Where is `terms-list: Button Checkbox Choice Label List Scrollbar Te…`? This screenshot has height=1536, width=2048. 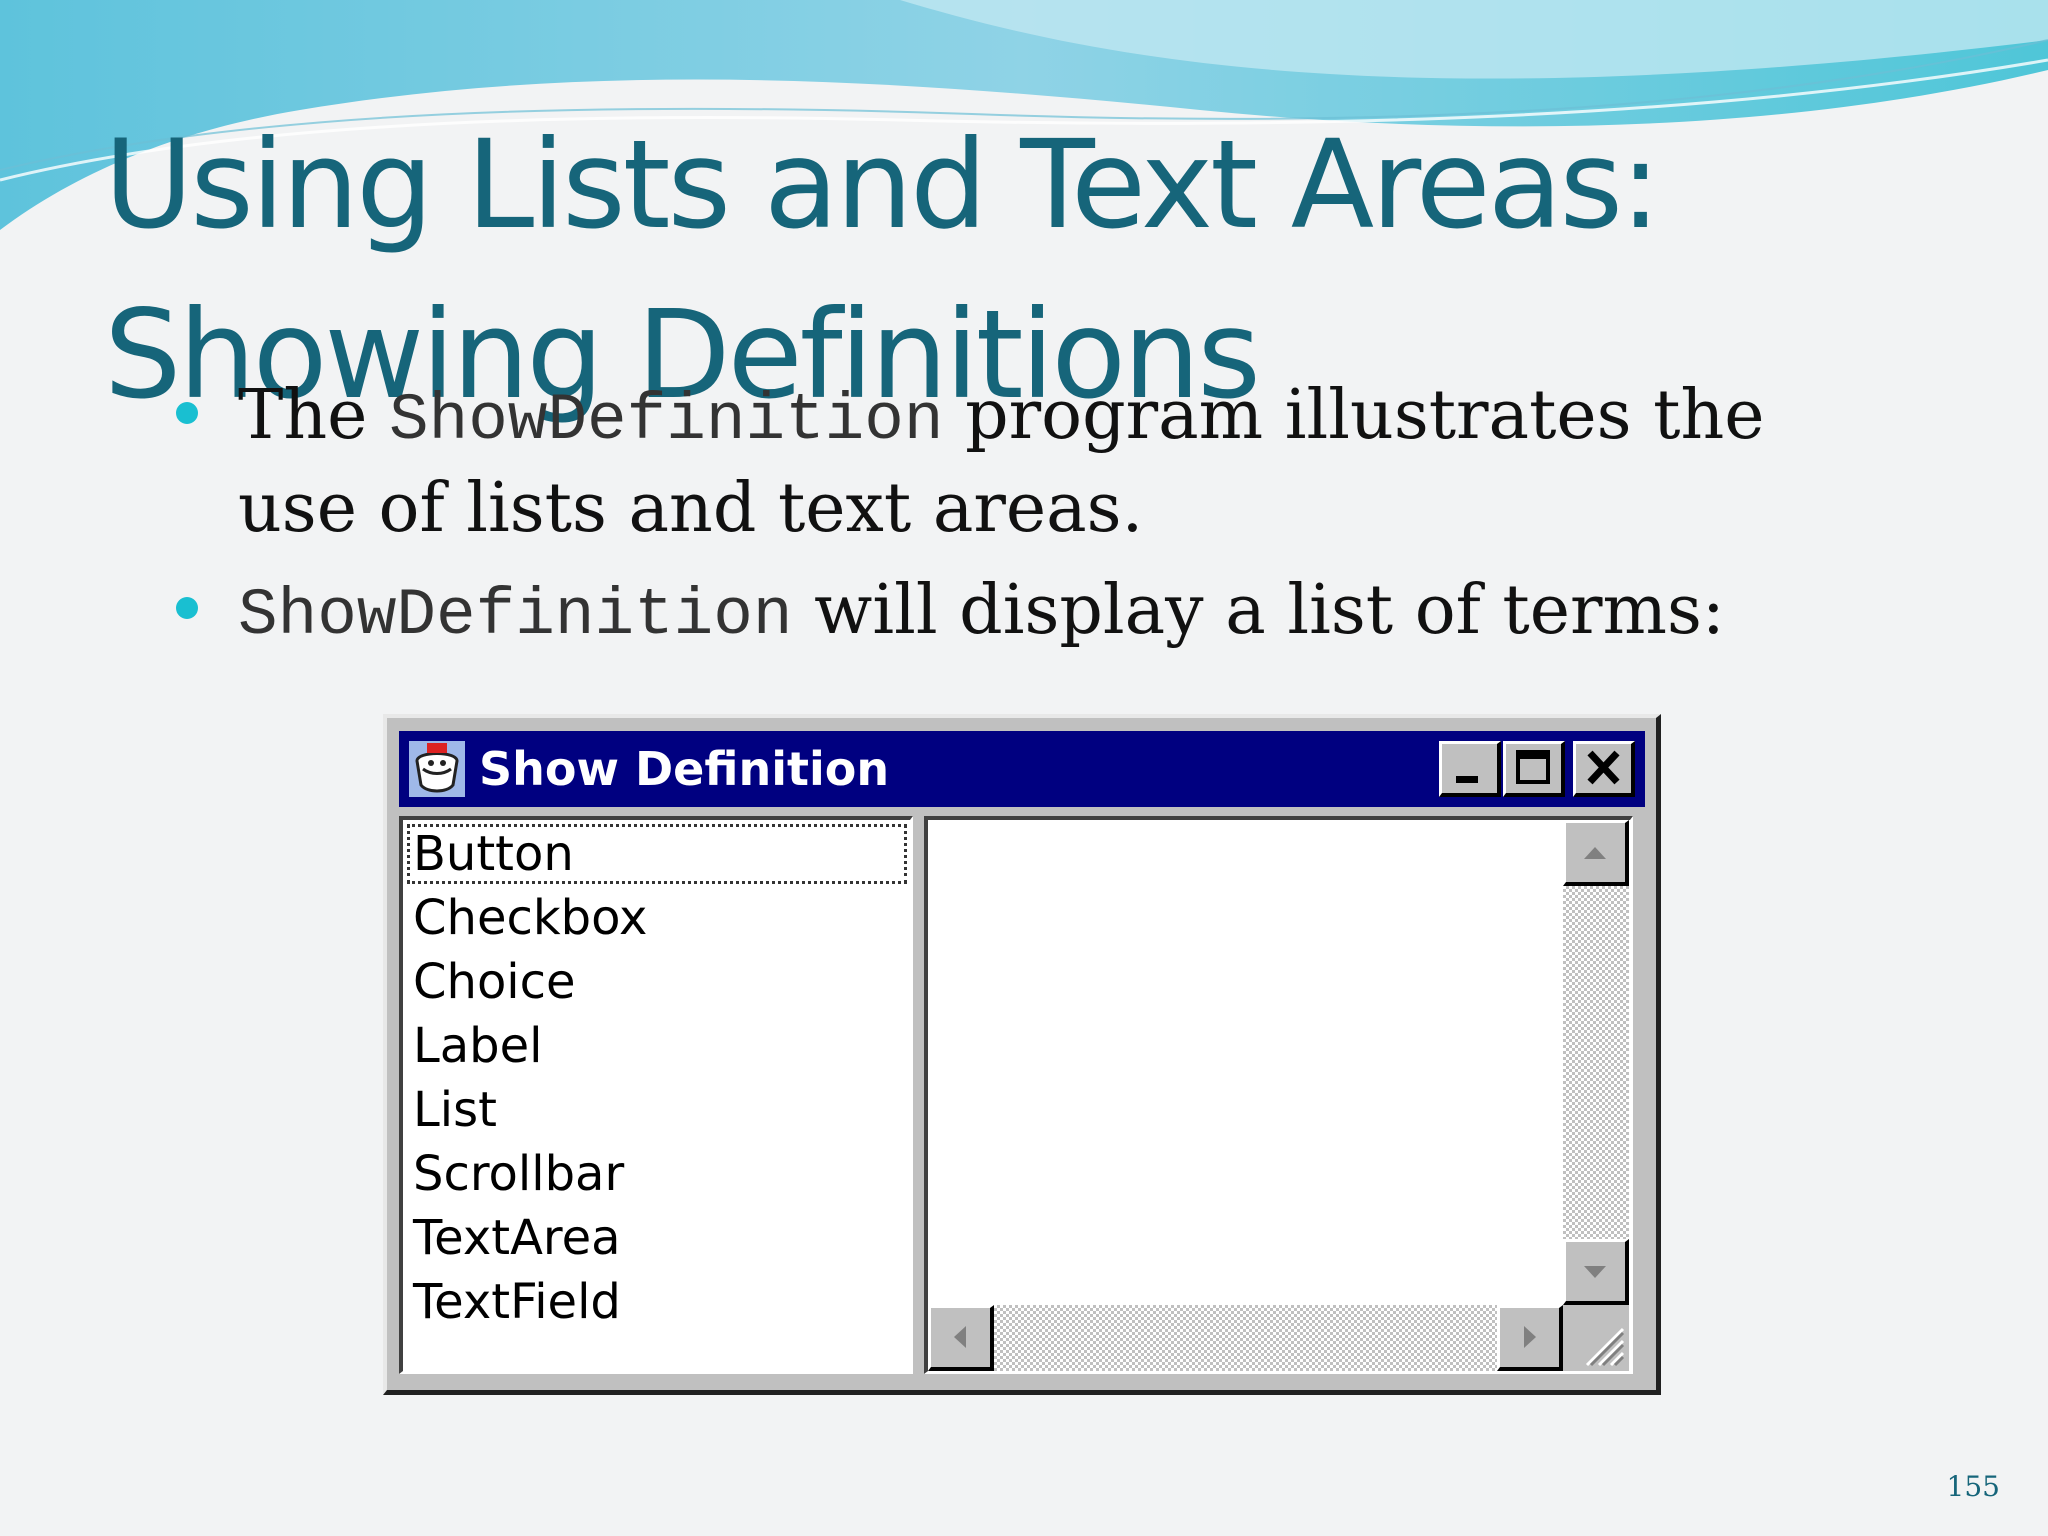 terms-list: Button Checkbox Choice Label List Scrollbar Te… is located at coordinates (656, 1095).